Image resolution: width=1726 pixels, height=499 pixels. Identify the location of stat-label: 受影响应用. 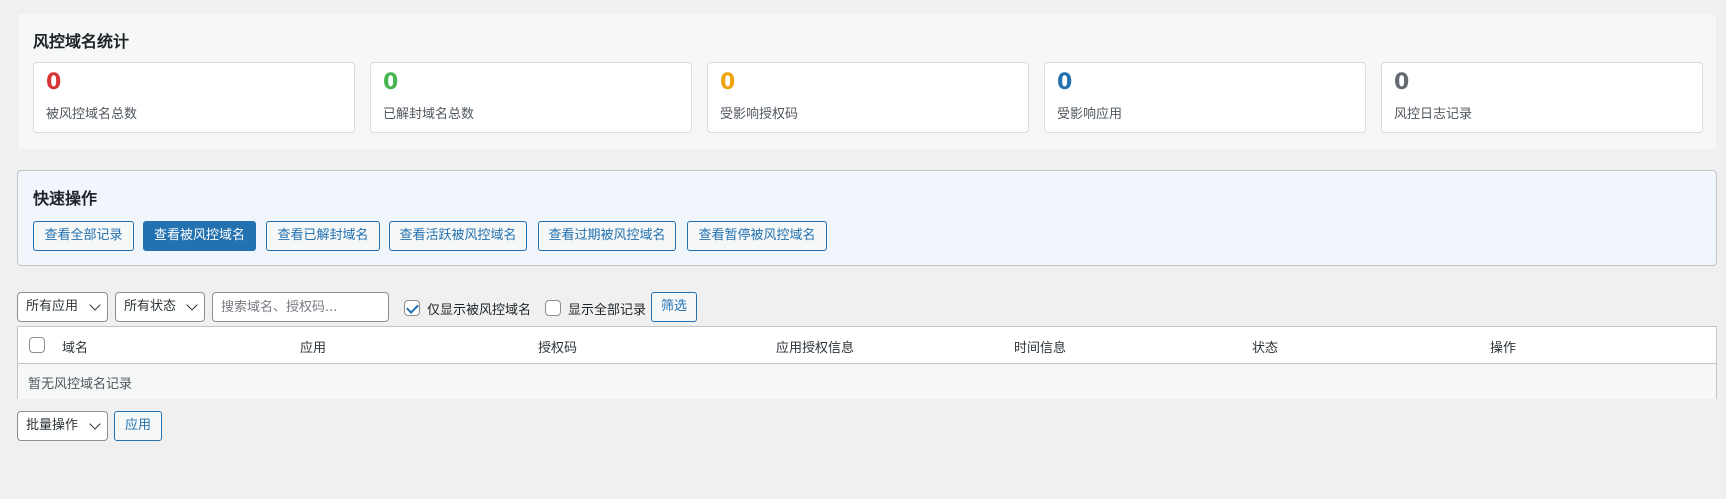
(1090, 114).